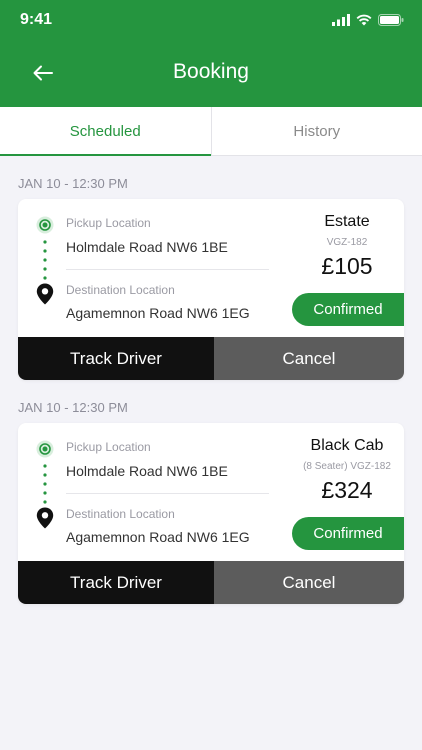 Image resolution: width=422 pixels, height=750 pixels. I want to click on tab-bar: Scheduled History, so click(211, 131).